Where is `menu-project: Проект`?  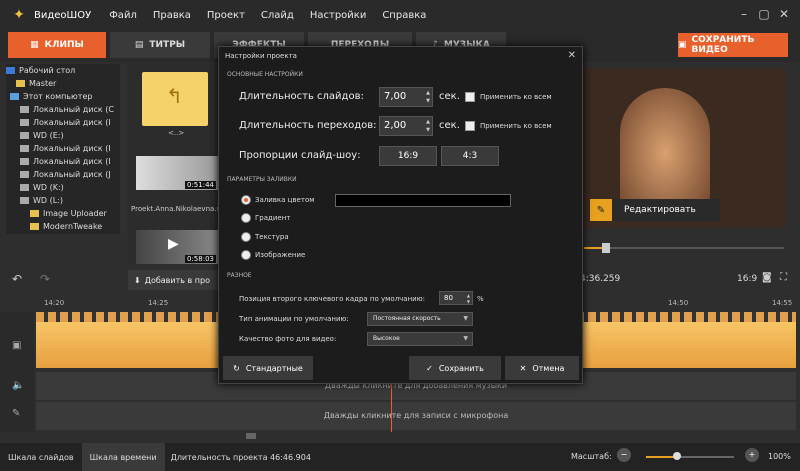
menu-project: Проект is located at coordinates (226, 15).